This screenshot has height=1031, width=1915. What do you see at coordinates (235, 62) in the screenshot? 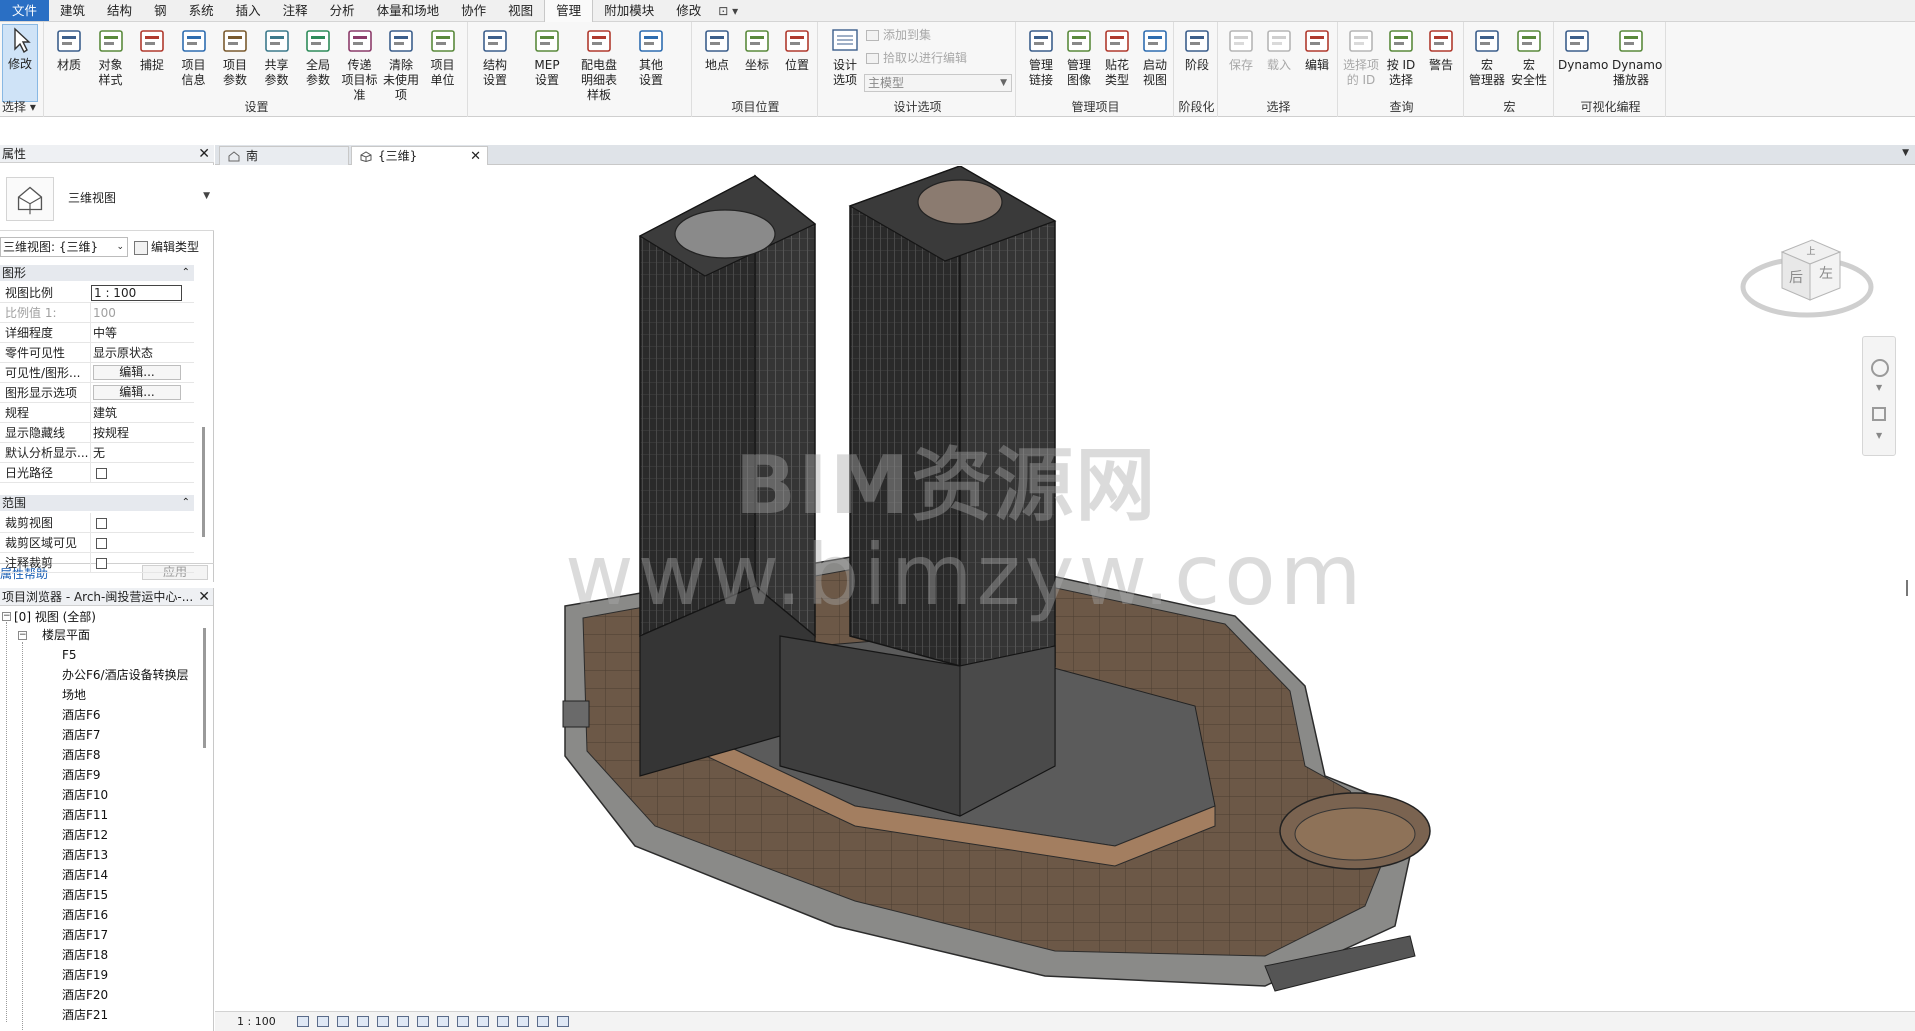
I see `settings-button-4: 项目 参数` at bounding box center [235, 62].